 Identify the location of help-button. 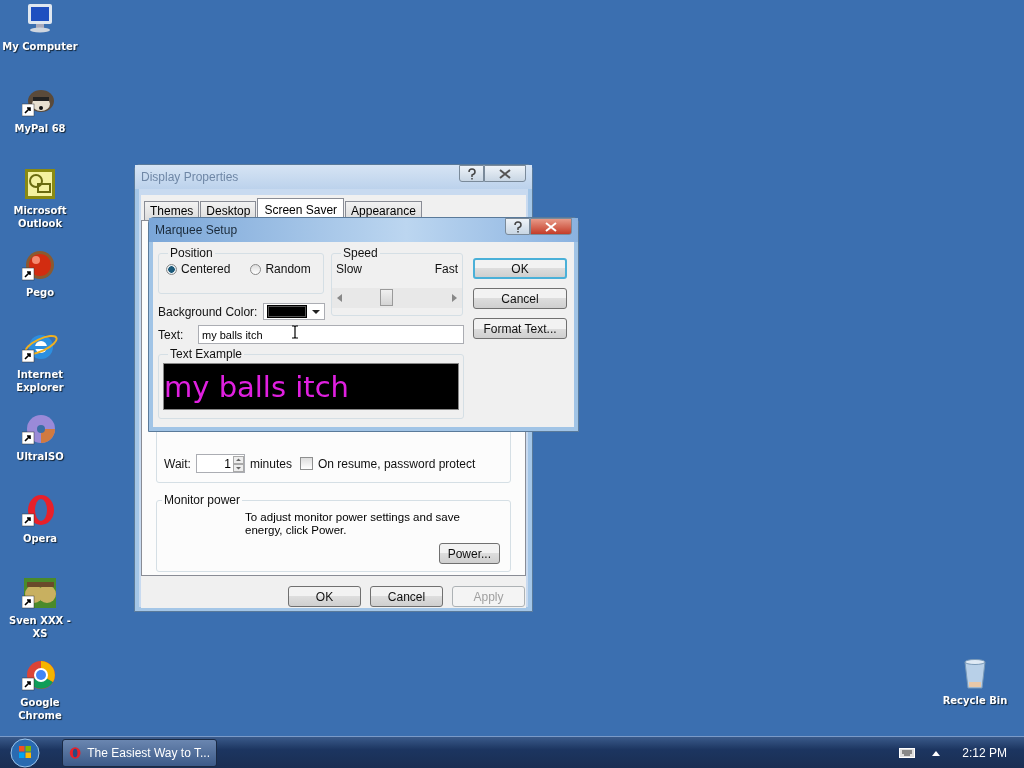
(517, 226).